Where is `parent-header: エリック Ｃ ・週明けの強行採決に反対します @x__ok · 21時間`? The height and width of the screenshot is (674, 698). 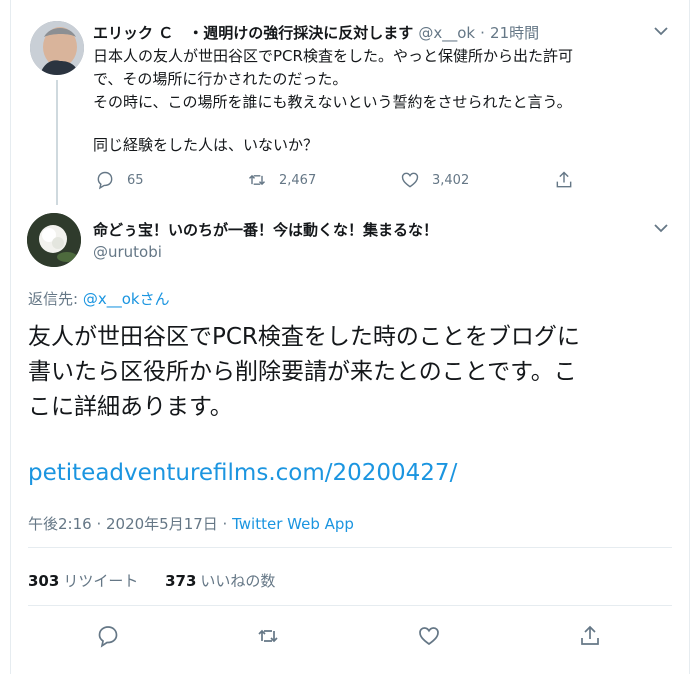 parent-header: エリック Ｃ ・週明けの強行採決に反対します @x__ok · 21時間 is located at coordinates (316, 32).